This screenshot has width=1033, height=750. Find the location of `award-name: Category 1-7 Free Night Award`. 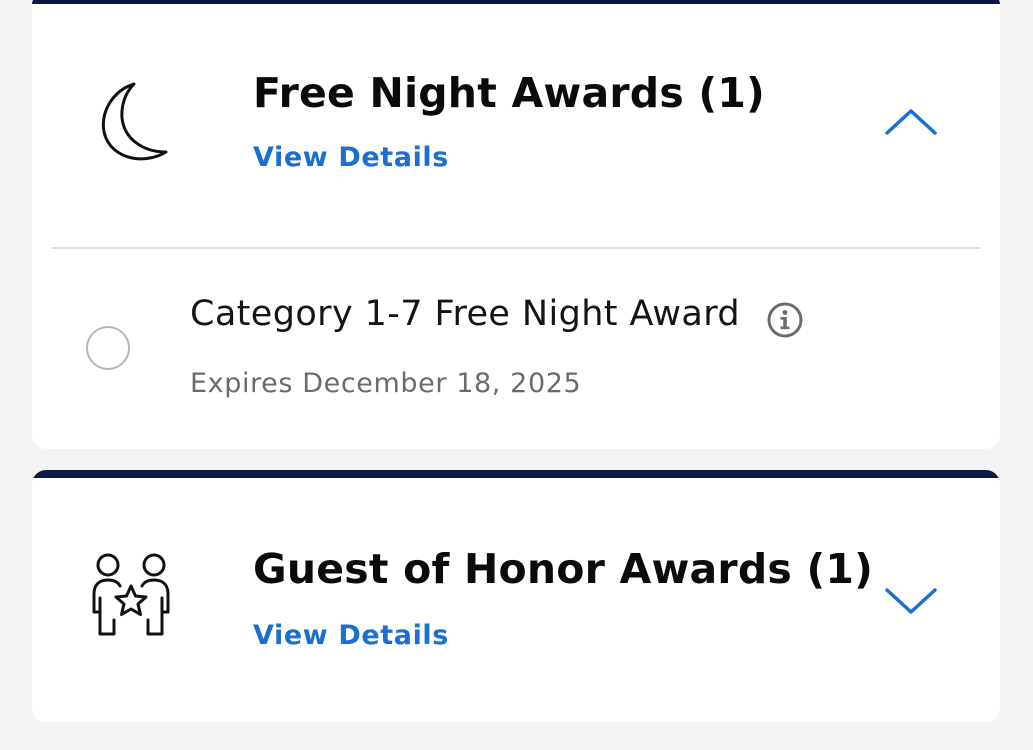

award-name: Category 1-7 Free Night Award is located at coordinates (465, 314).